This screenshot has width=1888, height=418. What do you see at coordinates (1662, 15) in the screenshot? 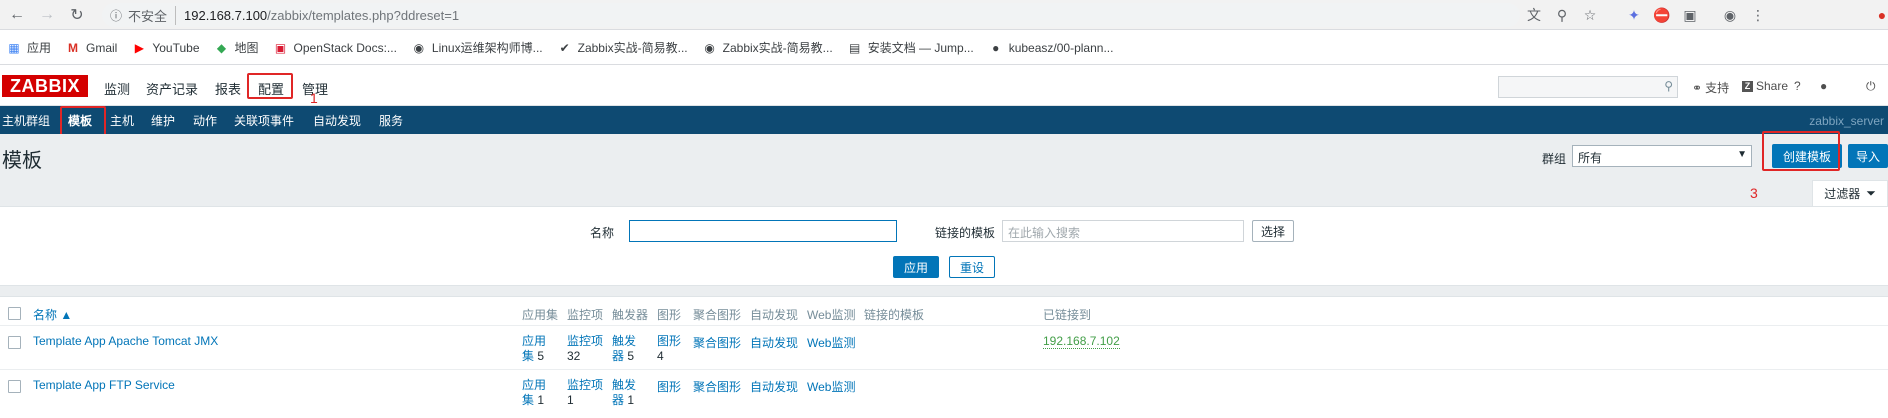
I see `extension-stop-icon: ⛔` at bounding box center [1662, 15].